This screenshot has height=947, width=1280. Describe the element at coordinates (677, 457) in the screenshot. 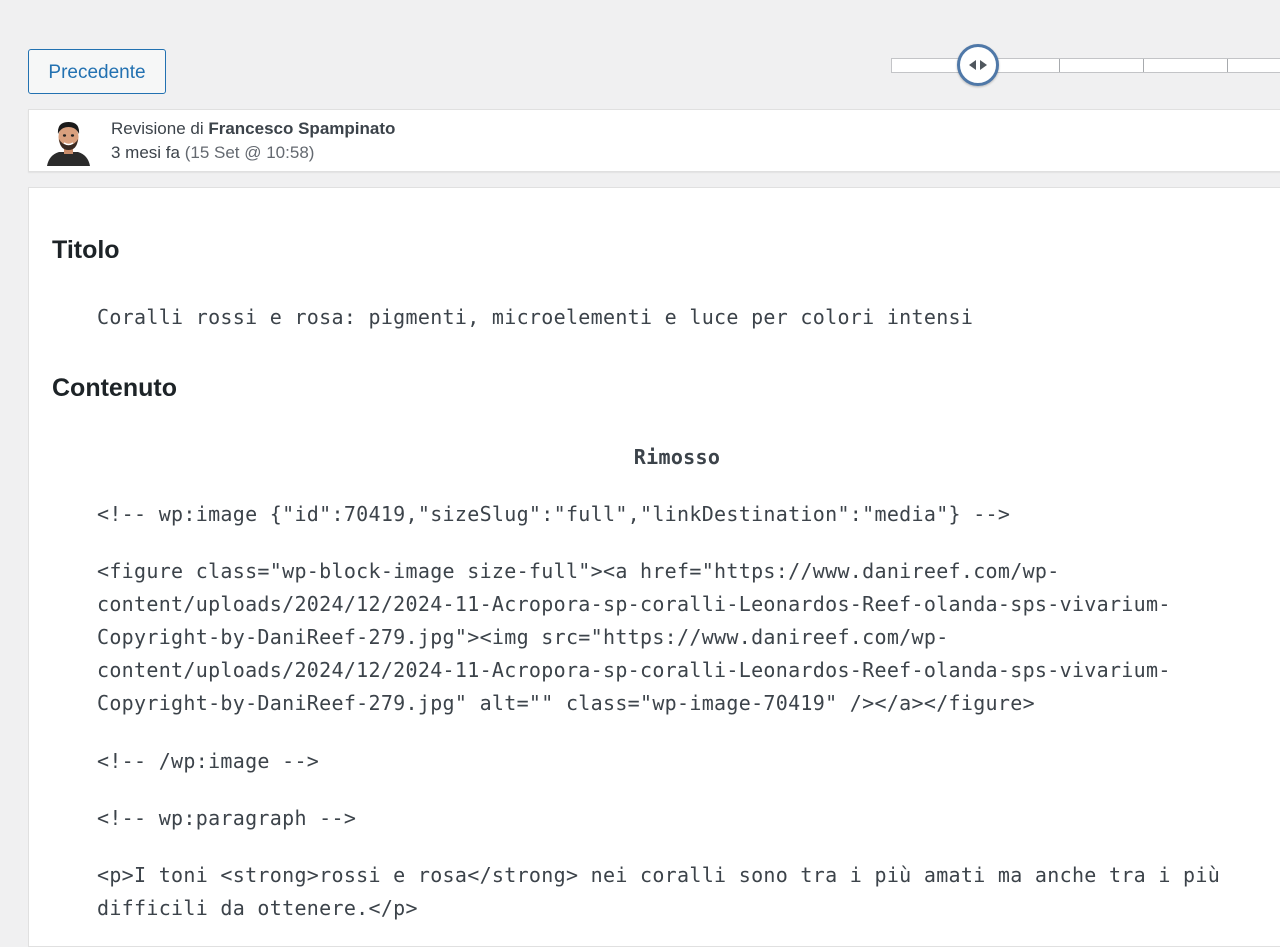

I see `removed-label: Rimosso` at that location.